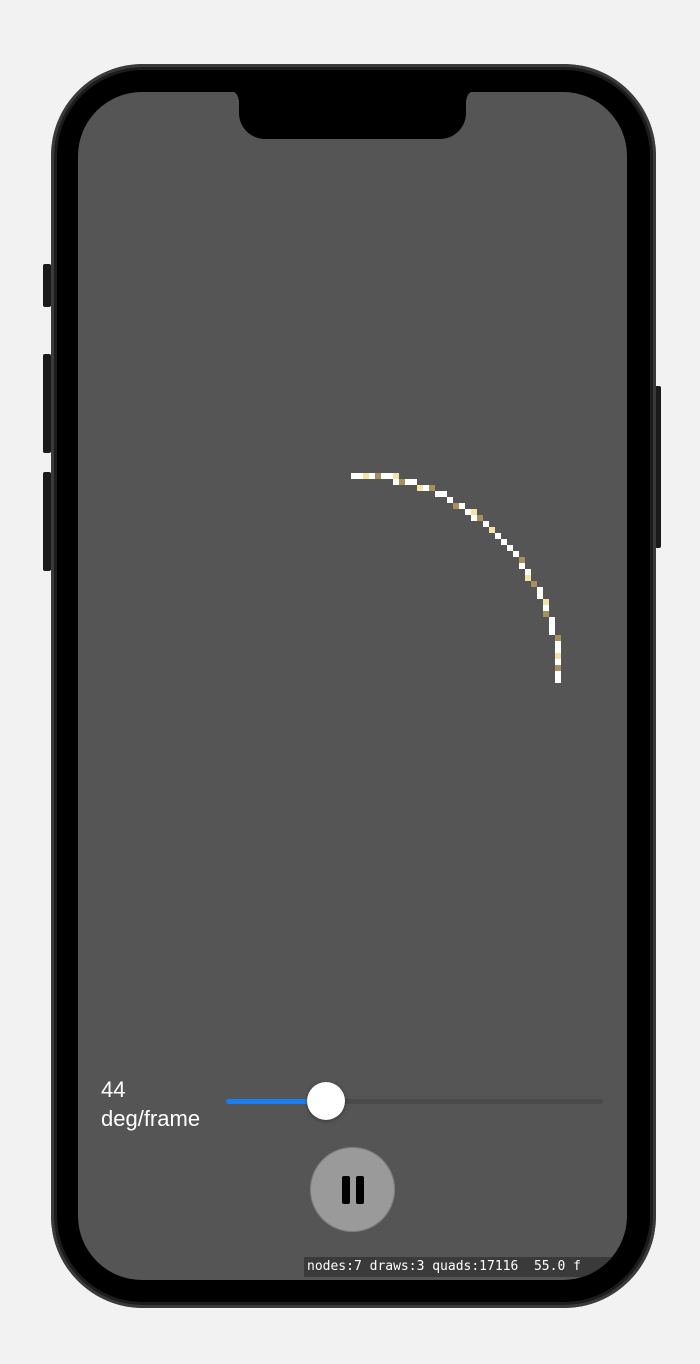  Describe the element at coordinates (151, 1118) in the screenshot. I see `speed-unit-label: deg/frame` at that location.